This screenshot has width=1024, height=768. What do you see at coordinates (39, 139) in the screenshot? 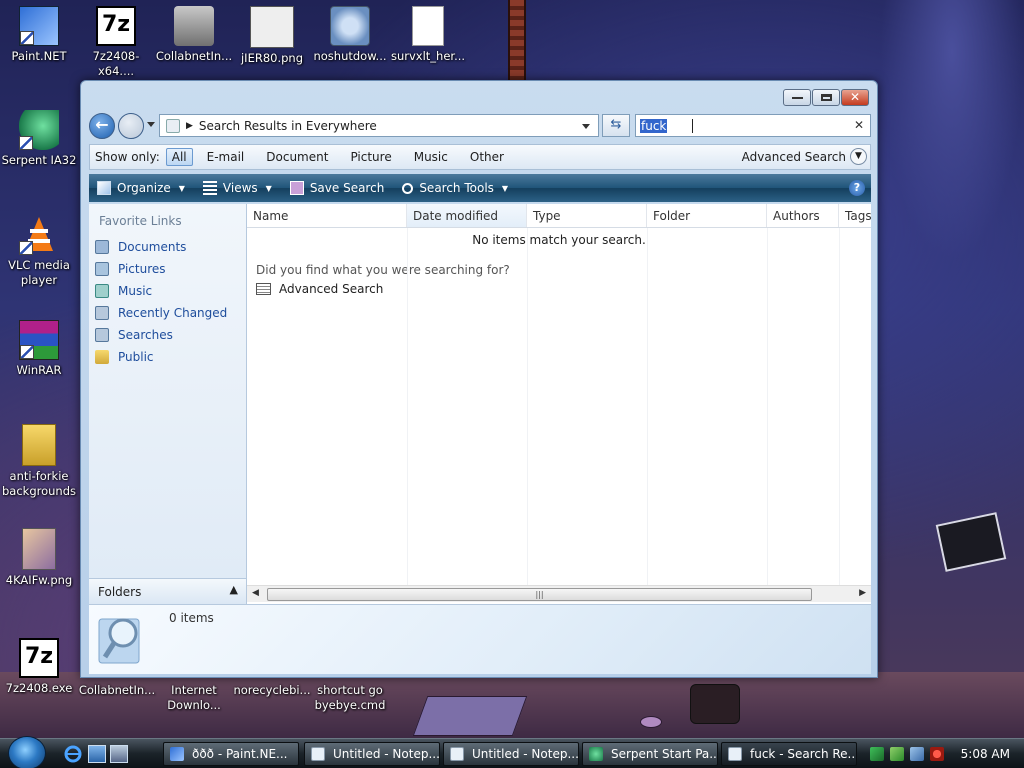
I see `desktop-icon-serpent: Serpent IA32` at bounding box center [39, 139].